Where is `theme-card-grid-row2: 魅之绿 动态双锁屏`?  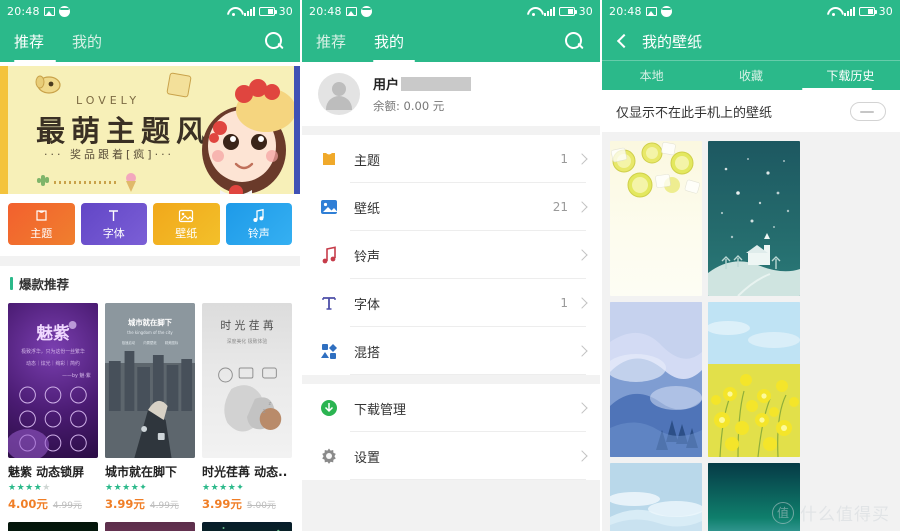 theme-card-grid-row2: 魅之绿 动态双锁屏 is located at coordinates (150, 525).